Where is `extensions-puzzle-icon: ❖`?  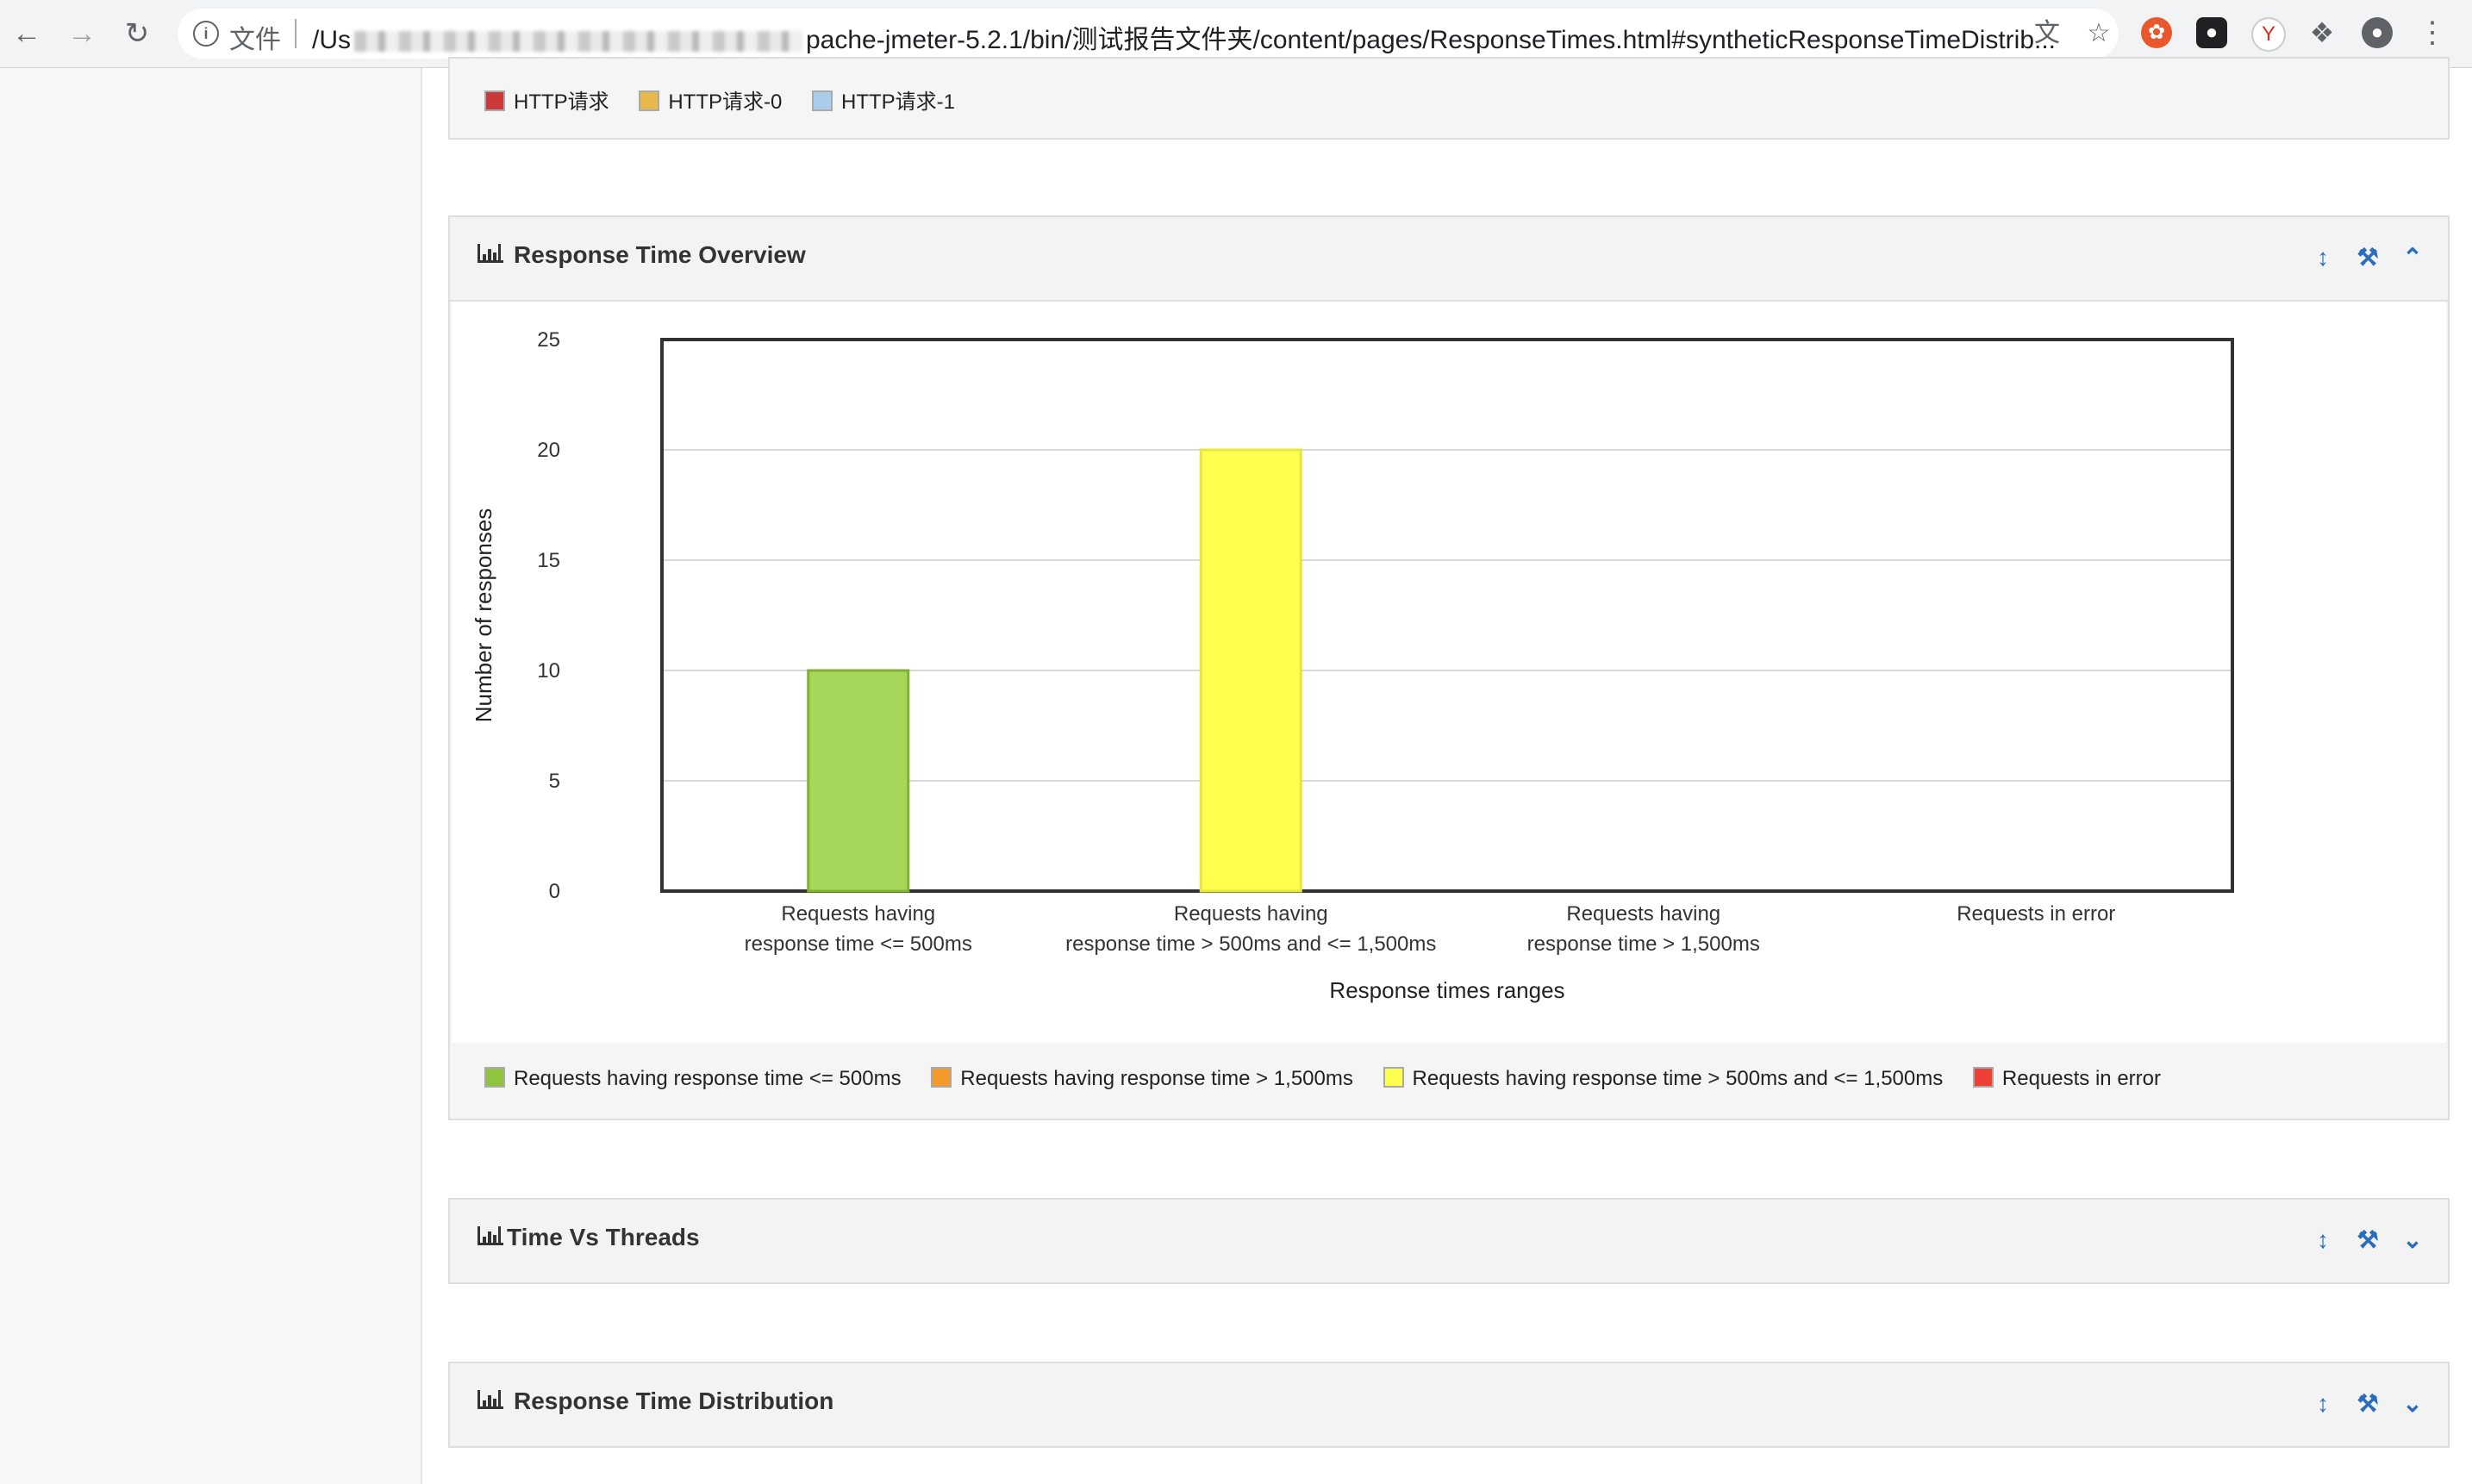 extensions-puzzle-icon: ❖ is located at coordinates (2322, 32).